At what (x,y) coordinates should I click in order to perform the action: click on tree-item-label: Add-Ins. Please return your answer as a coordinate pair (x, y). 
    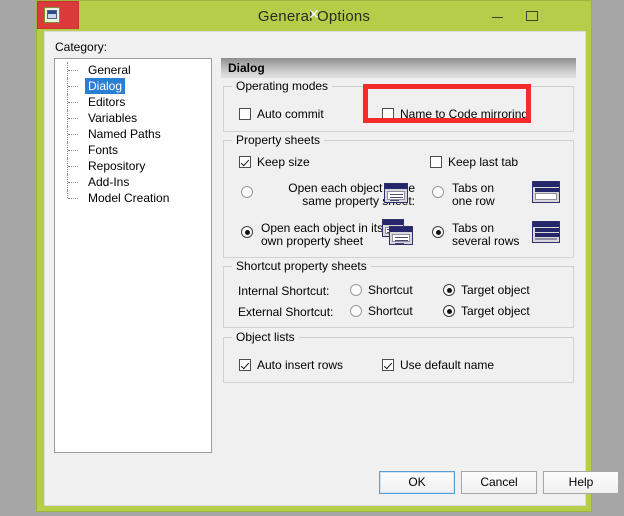
    Looking at the image, I should click on (109, 182).